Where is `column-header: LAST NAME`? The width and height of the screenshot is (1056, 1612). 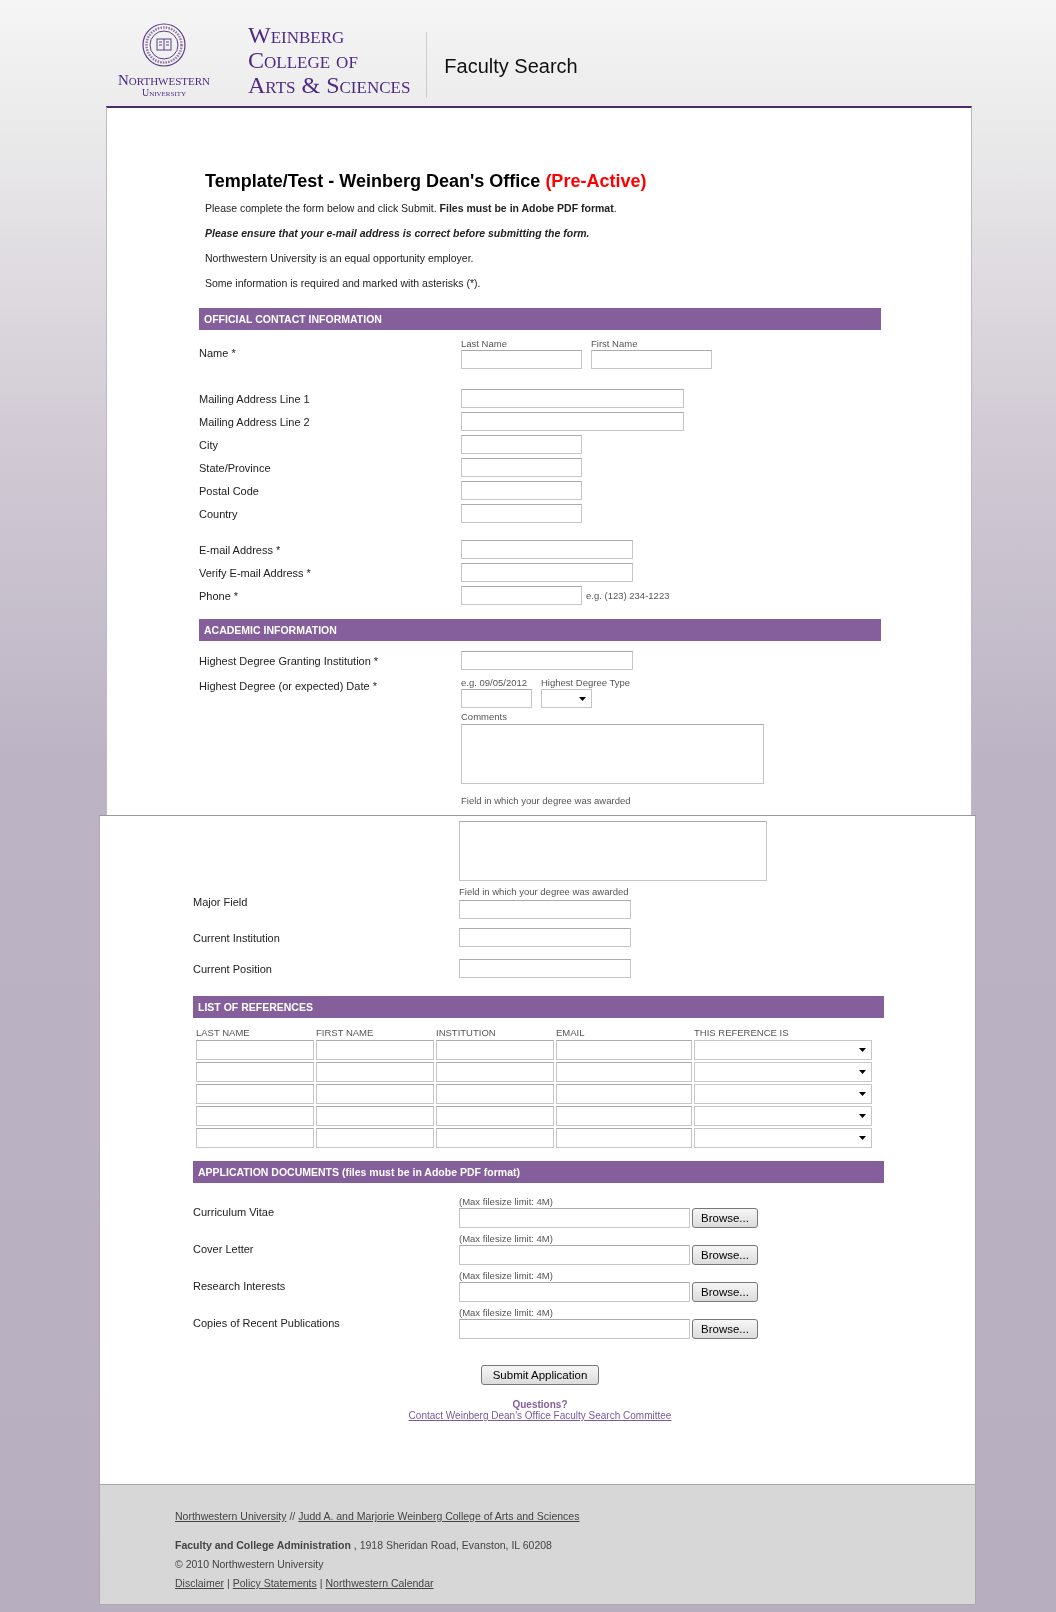
column-header: LAST NAME is located at coordinates (223, 1032).